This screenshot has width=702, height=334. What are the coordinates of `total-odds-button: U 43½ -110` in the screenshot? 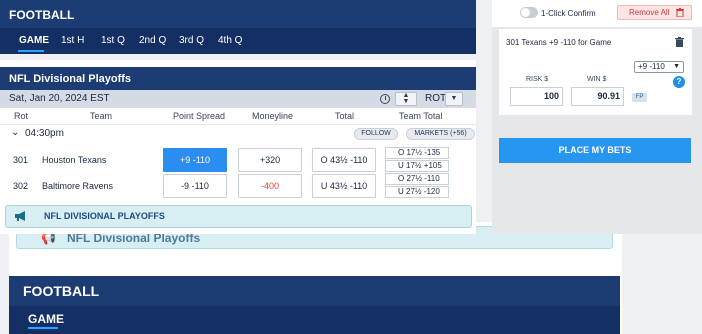 It's located at (344, 186).